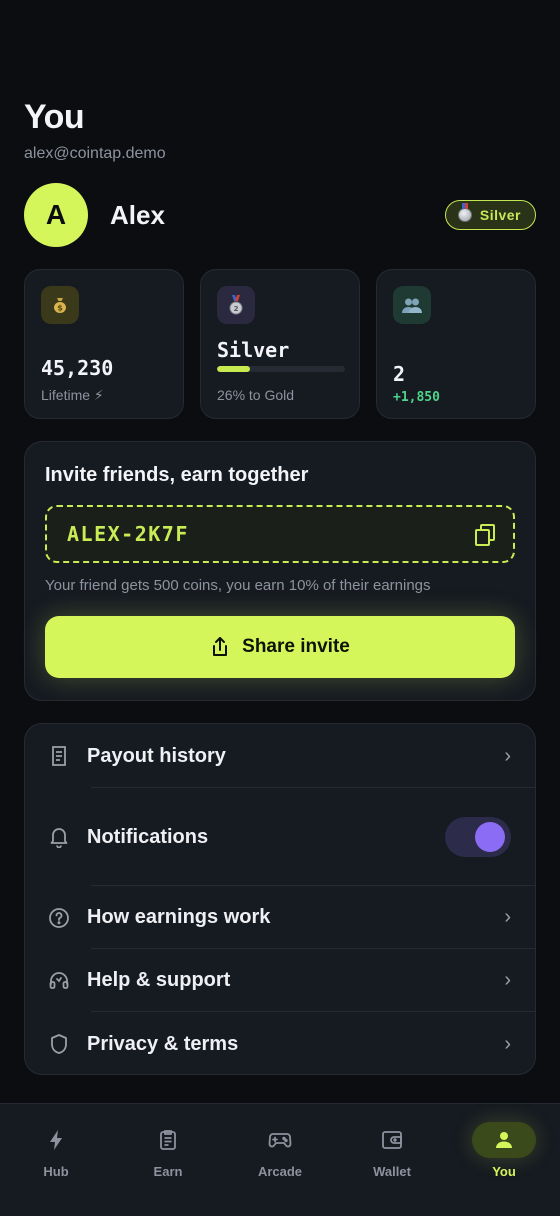 The height and width of the screenshot is (1216, 560). I want to click on clipboard-icon, so click(168, 1140).